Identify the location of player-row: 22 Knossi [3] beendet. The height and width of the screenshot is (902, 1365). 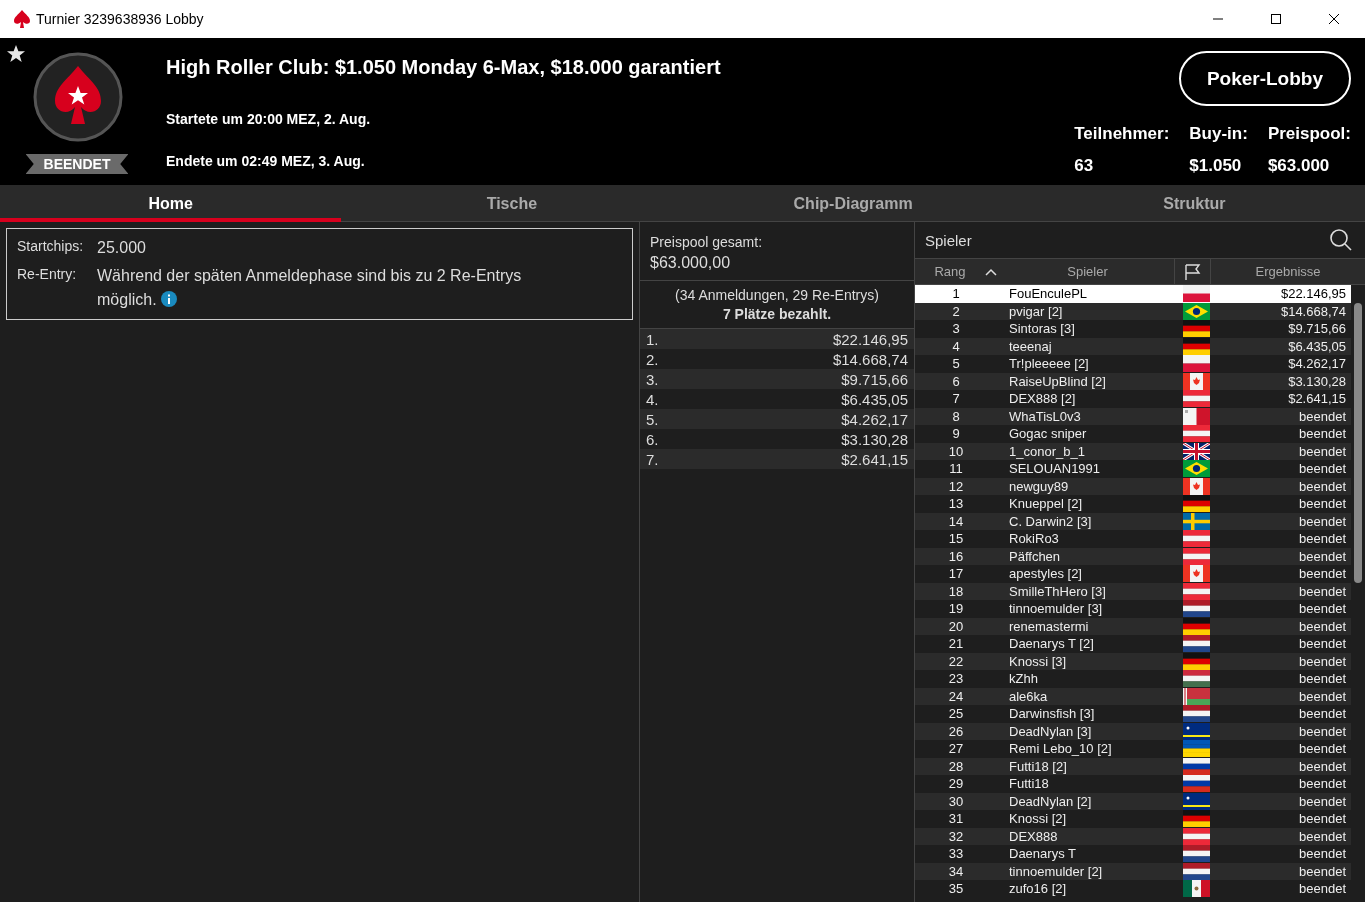
(1133, 661).